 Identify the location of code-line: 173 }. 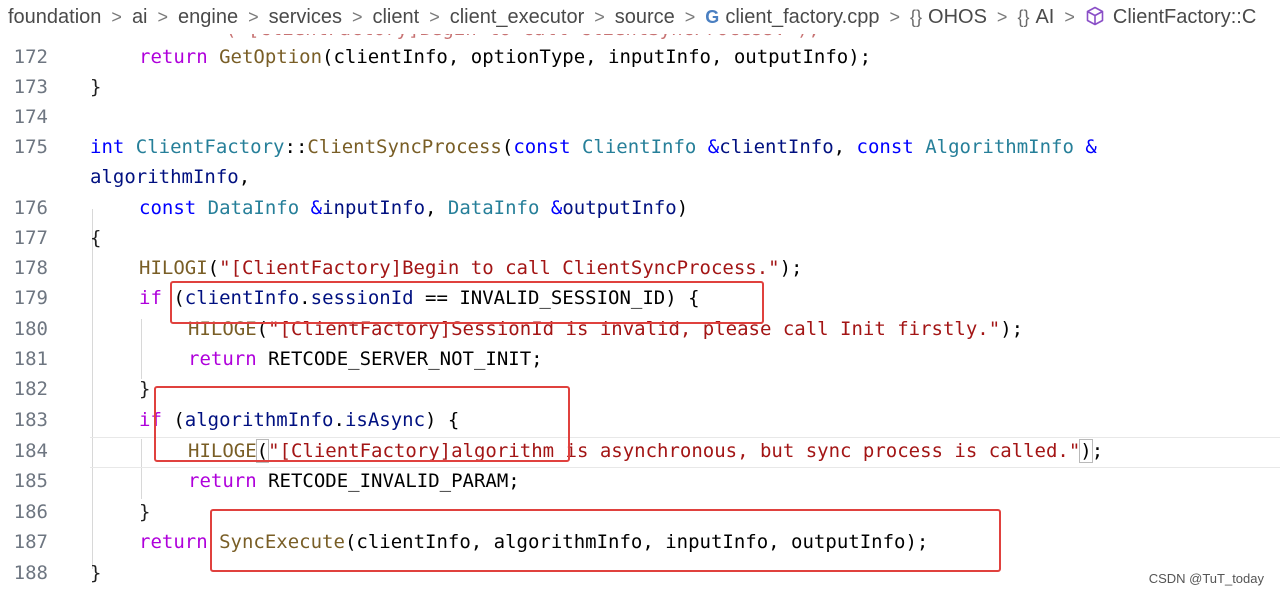
(640, 87).